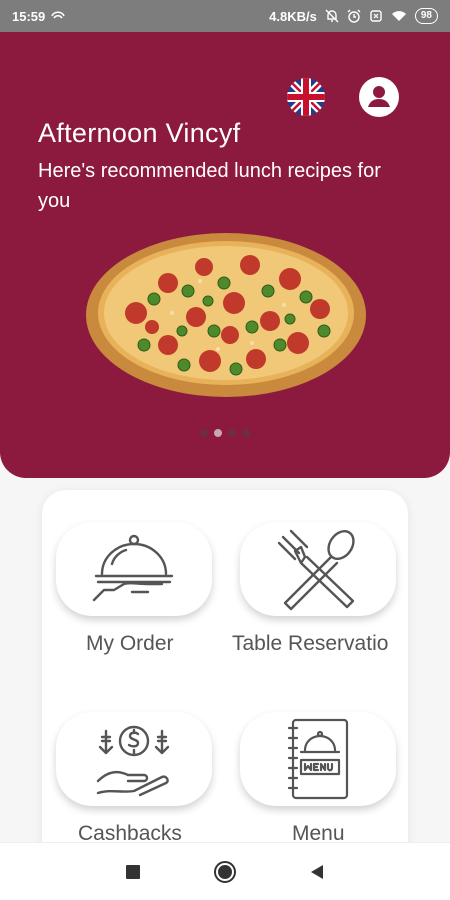  What do you see at coordinates (332, 16) in the screenshot?
I see `bell-off-icon` at bounding box center [332, 16].